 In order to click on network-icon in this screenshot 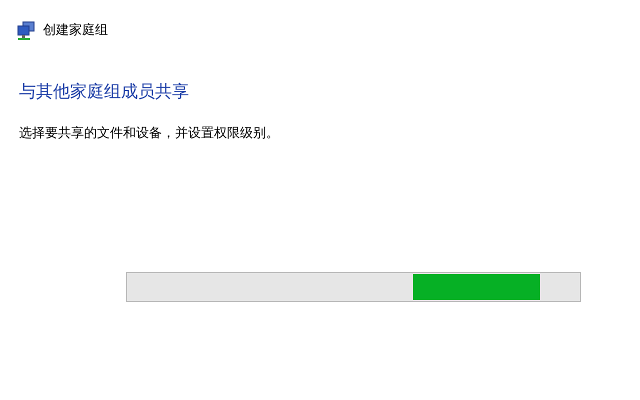, I will do `click(26, 30)`.